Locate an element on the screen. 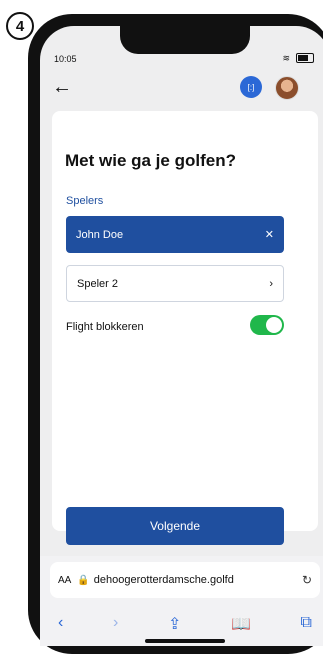  tabs-icon: ⧉ is located at coordinates (306, 624).